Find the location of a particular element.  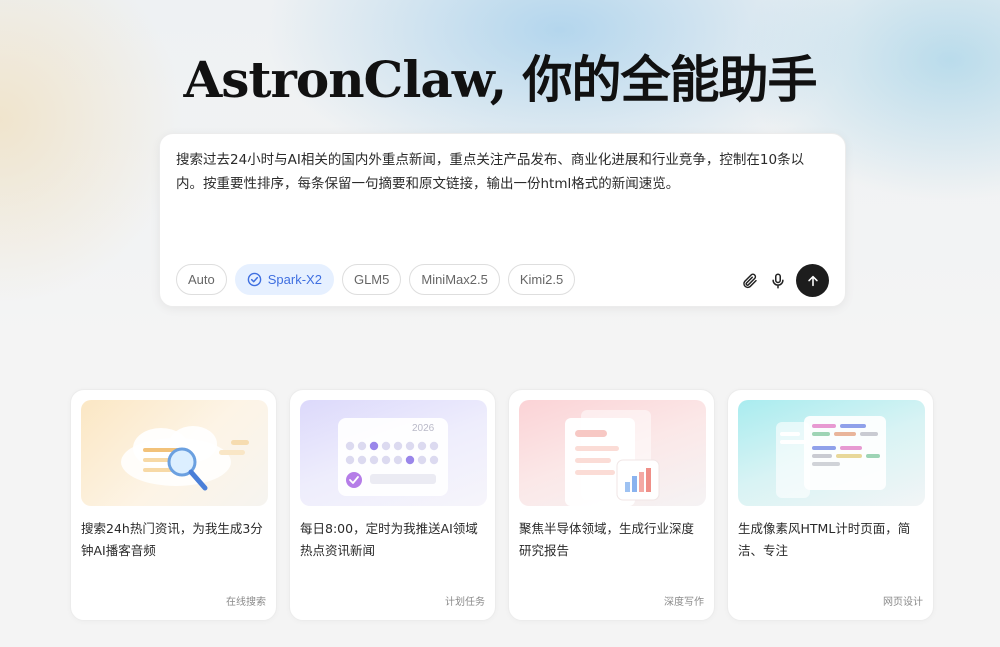

send-button is located at coordinates (812, 280).